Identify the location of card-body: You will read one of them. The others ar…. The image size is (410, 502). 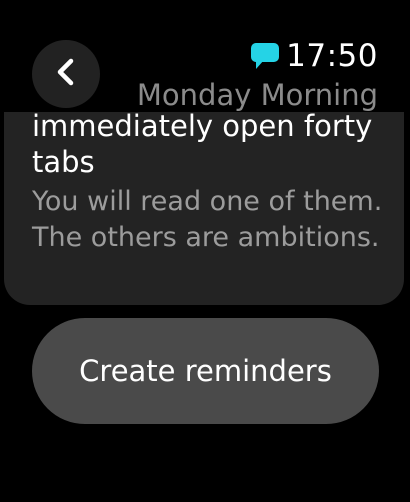
(207, 219).